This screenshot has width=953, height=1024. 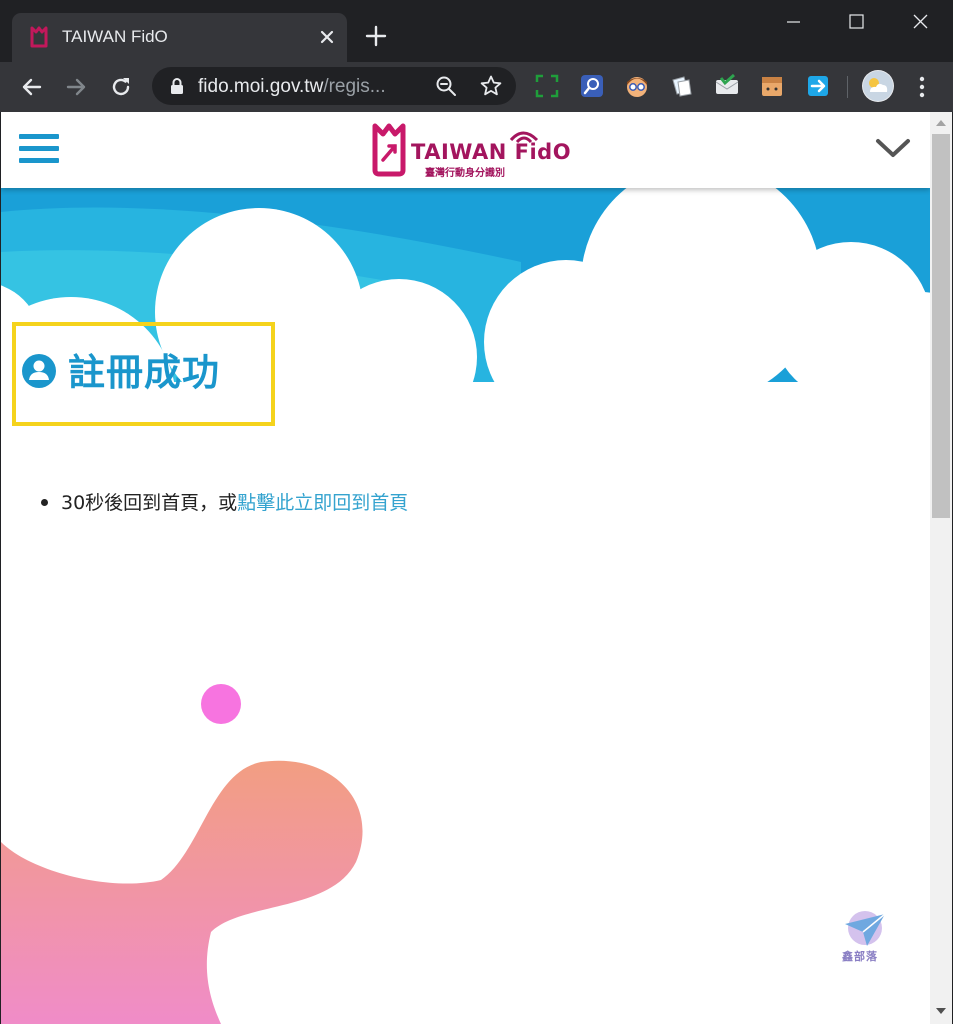 What do you see at coordinates (179, 37) in the screenshot?
I see `browser-tab: TAIWAN FidO` at bounding box center [179, 37].